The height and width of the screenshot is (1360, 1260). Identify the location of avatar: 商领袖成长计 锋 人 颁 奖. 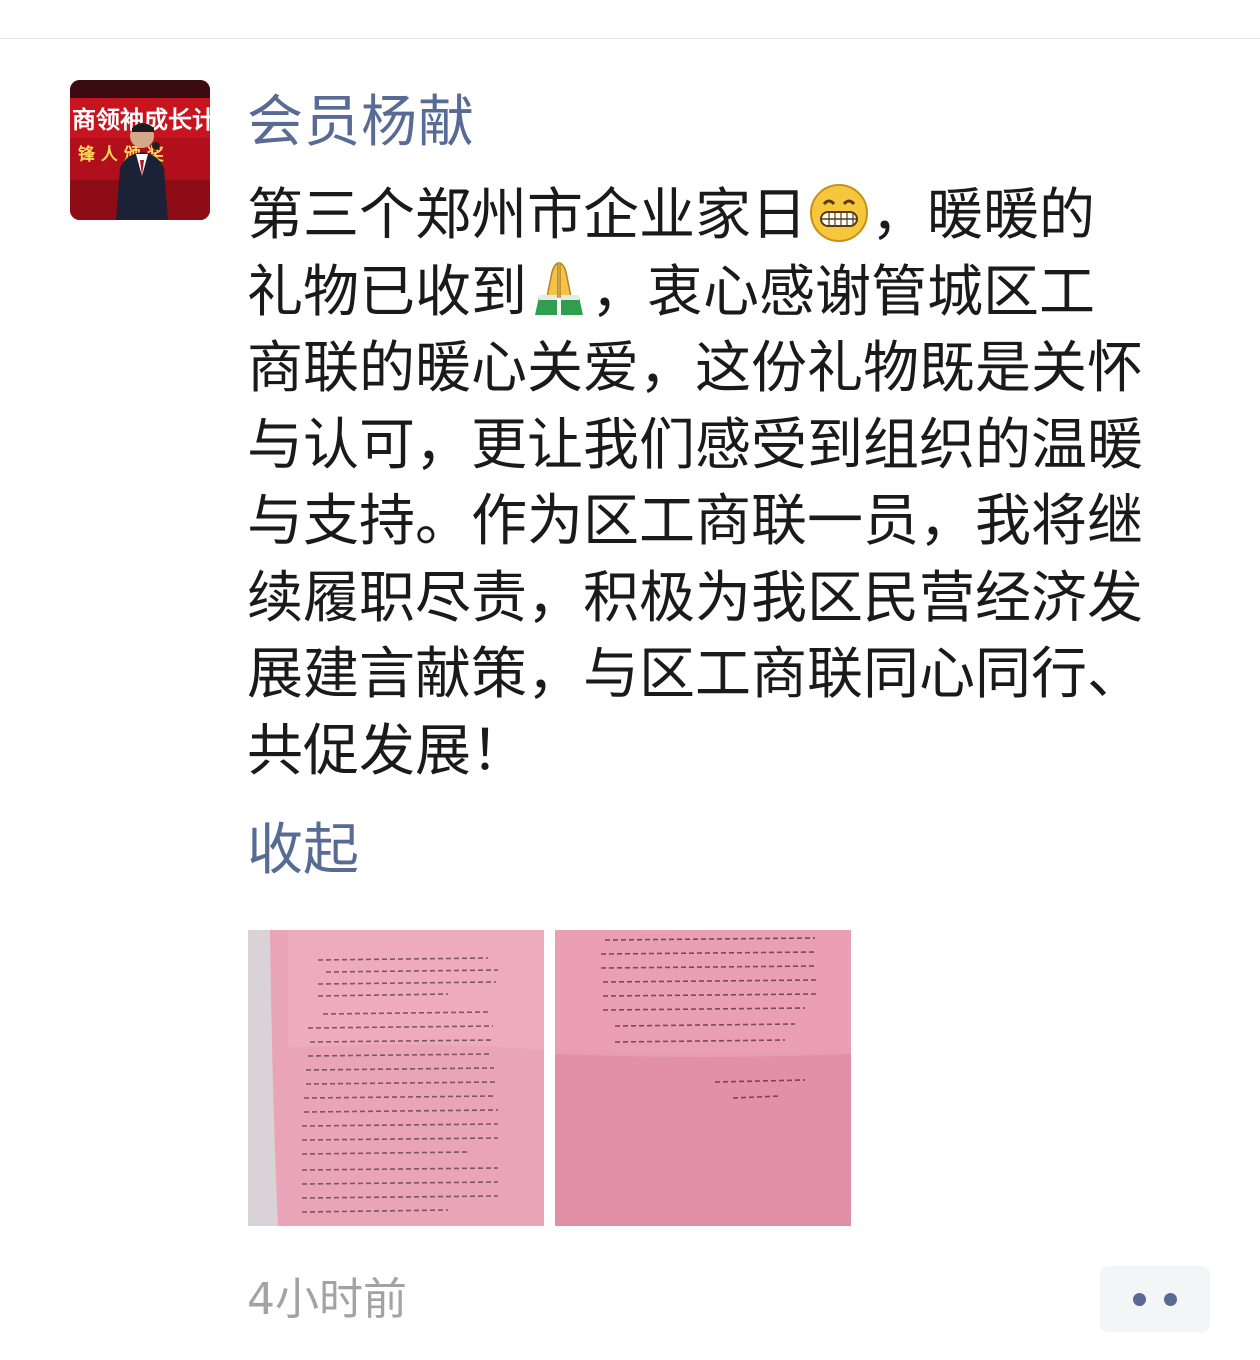
(140, 150).